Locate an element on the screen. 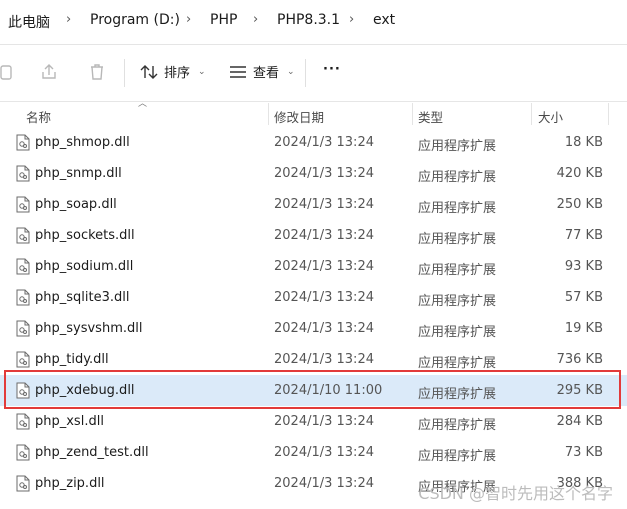 This screenshot has height=509, width=627. file-name: php_sysvshm.dll is located at coordinates (89, 328).